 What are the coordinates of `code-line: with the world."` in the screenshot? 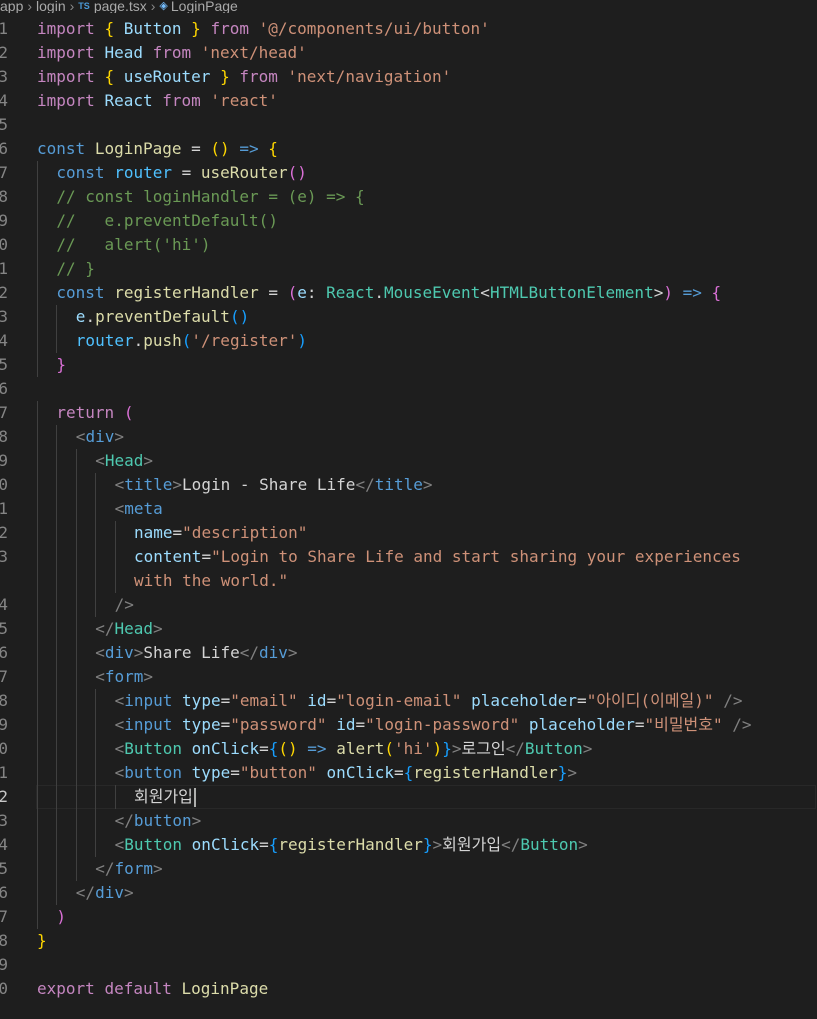 It's located at (408, 581).